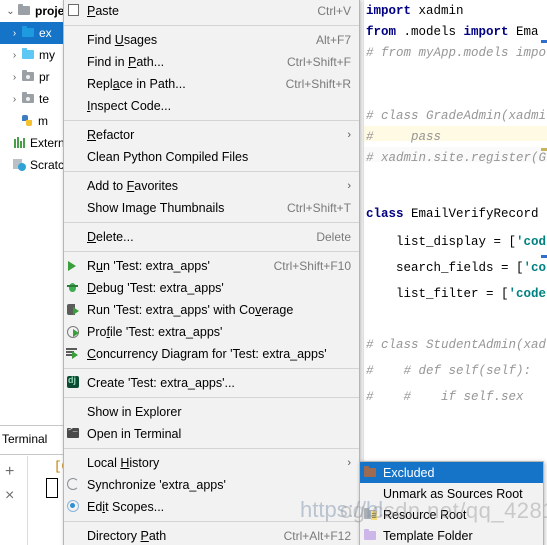 The width and height of the screenshot is (547, 545). I want to click on menu-item-add-to-favorites: Add to Favorites ›, so click(211, 186).